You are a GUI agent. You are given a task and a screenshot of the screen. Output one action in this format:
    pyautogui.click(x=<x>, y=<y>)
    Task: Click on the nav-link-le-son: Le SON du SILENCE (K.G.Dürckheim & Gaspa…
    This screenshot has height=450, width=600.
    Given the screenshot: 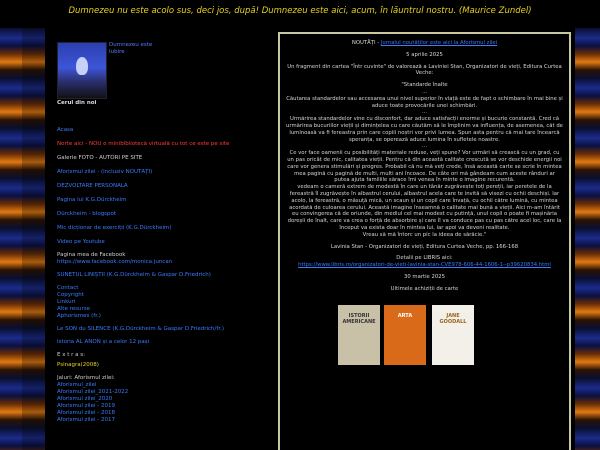 What is the action you would take?
    pyautogui.click(x=152, y=329)
    